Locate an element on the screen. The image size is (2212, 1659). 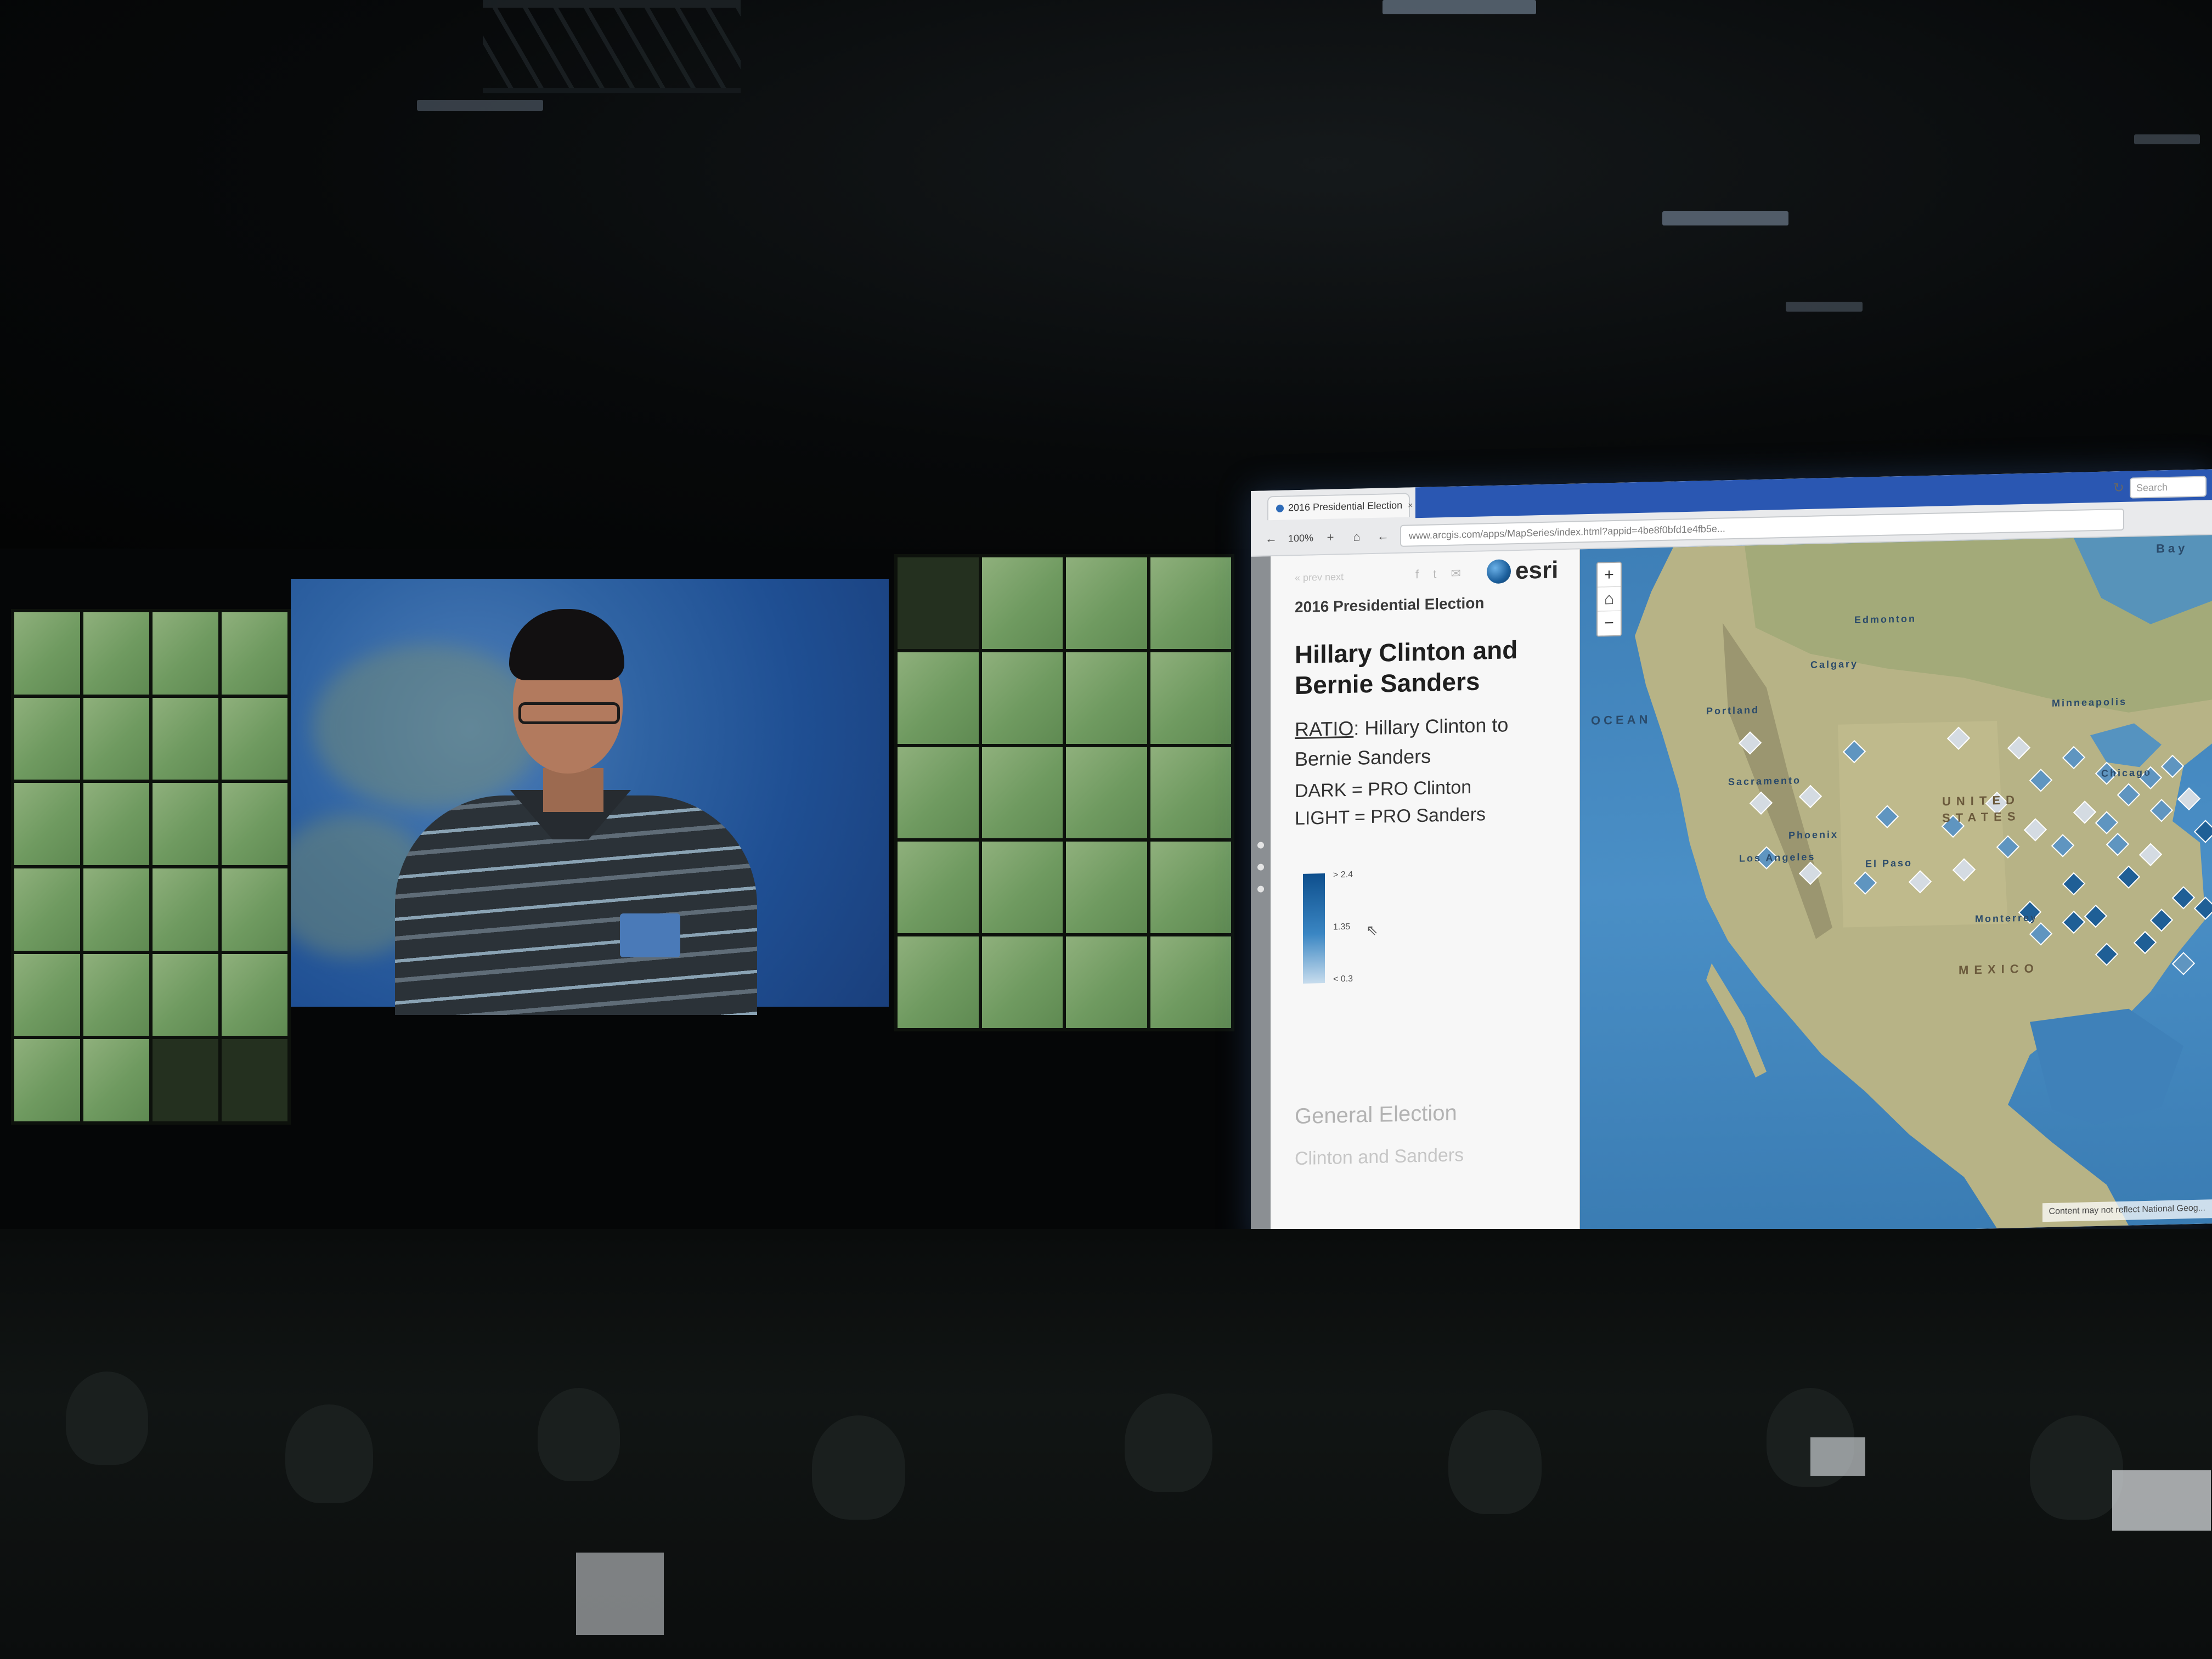
back-arrow-icon: ← is located at coordinates (1271, 539).